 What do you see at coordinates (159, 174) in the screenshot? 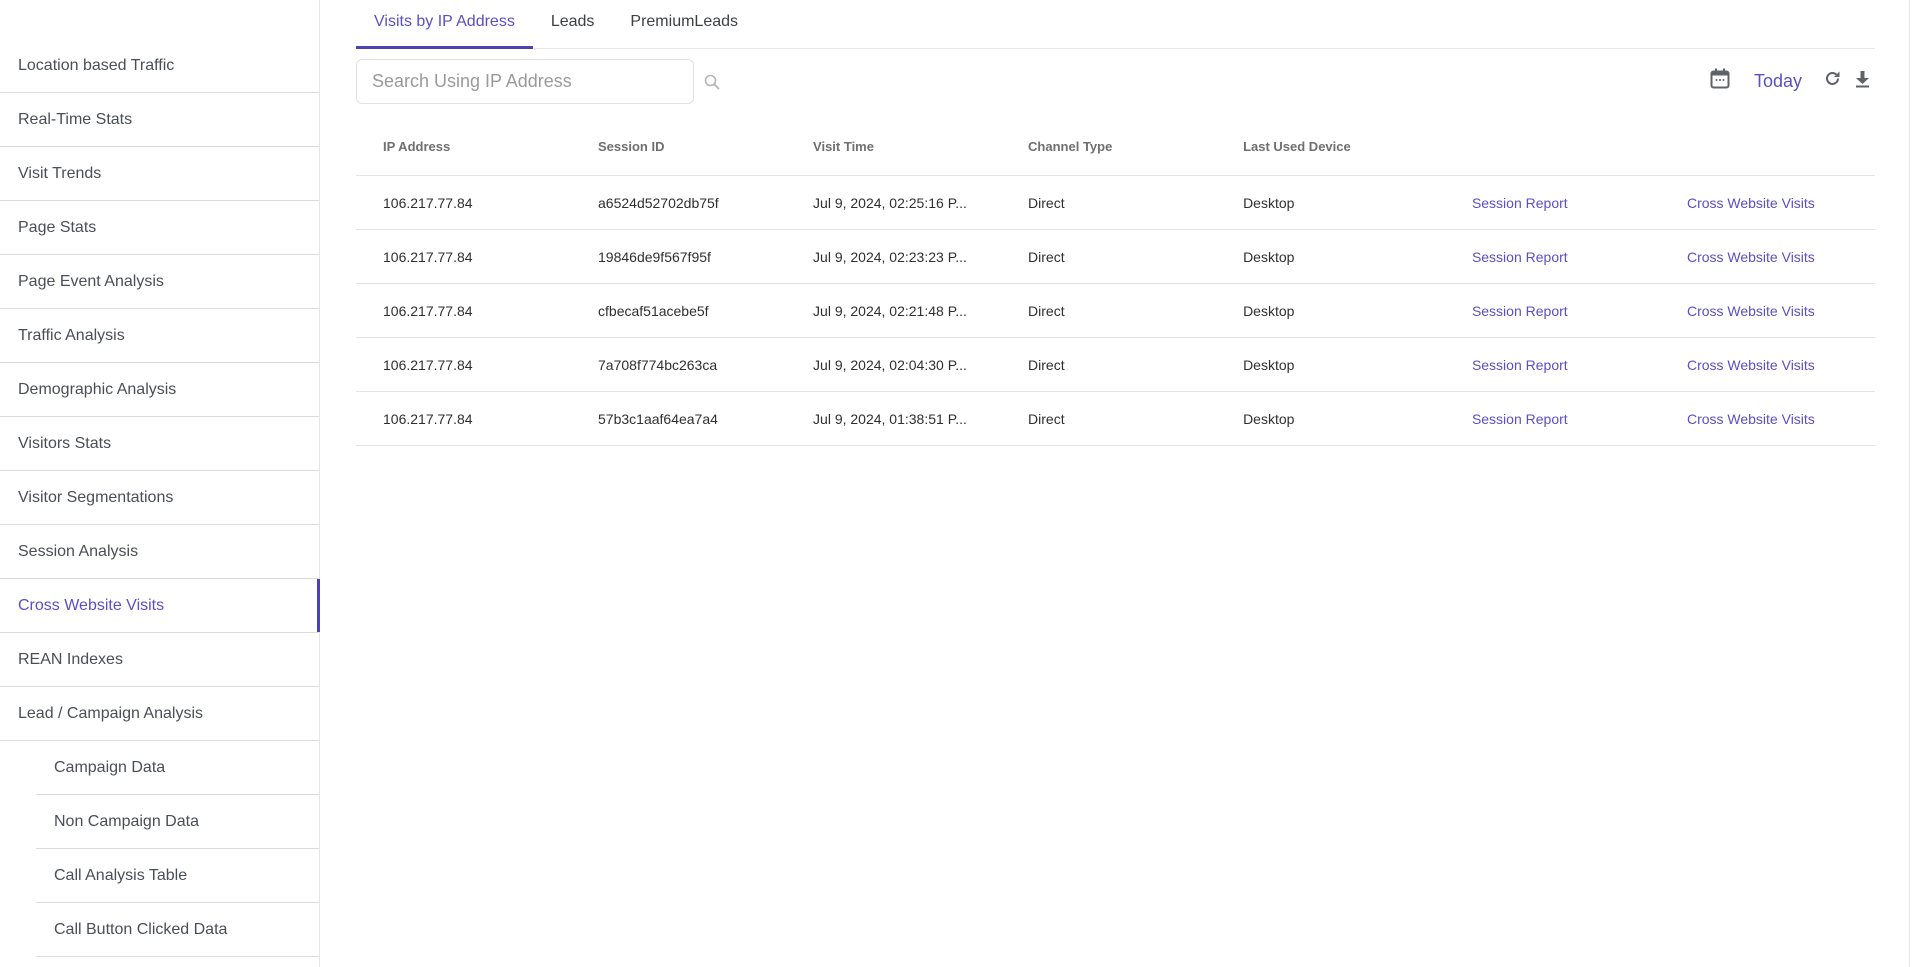
I see `sidebar-item-visit-trends: Visit Trends` at bounding box center [159, 174].